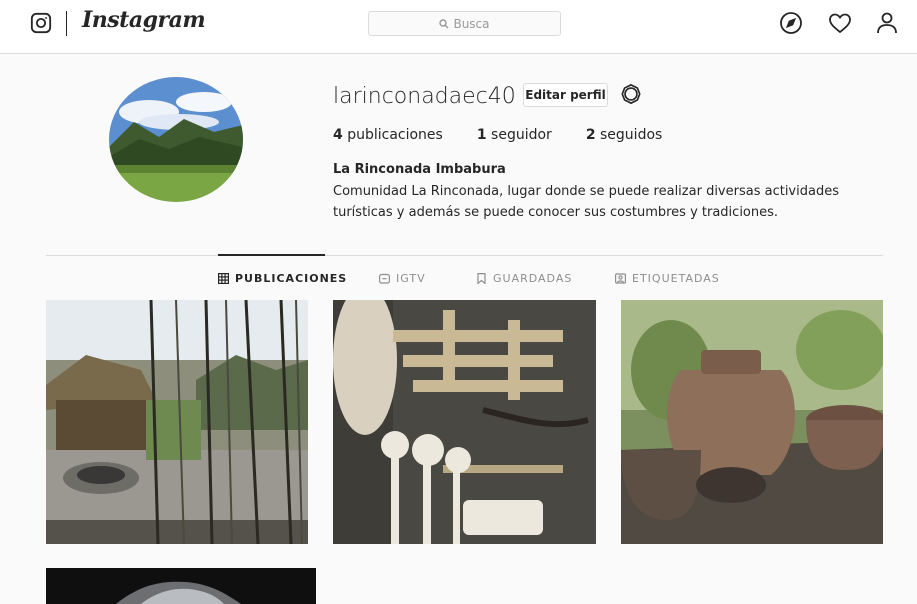  What do you see at coordinates (631, 135) in the screenshot?
I see `following-count-label: seguidos` at bounding box center [631, 135].